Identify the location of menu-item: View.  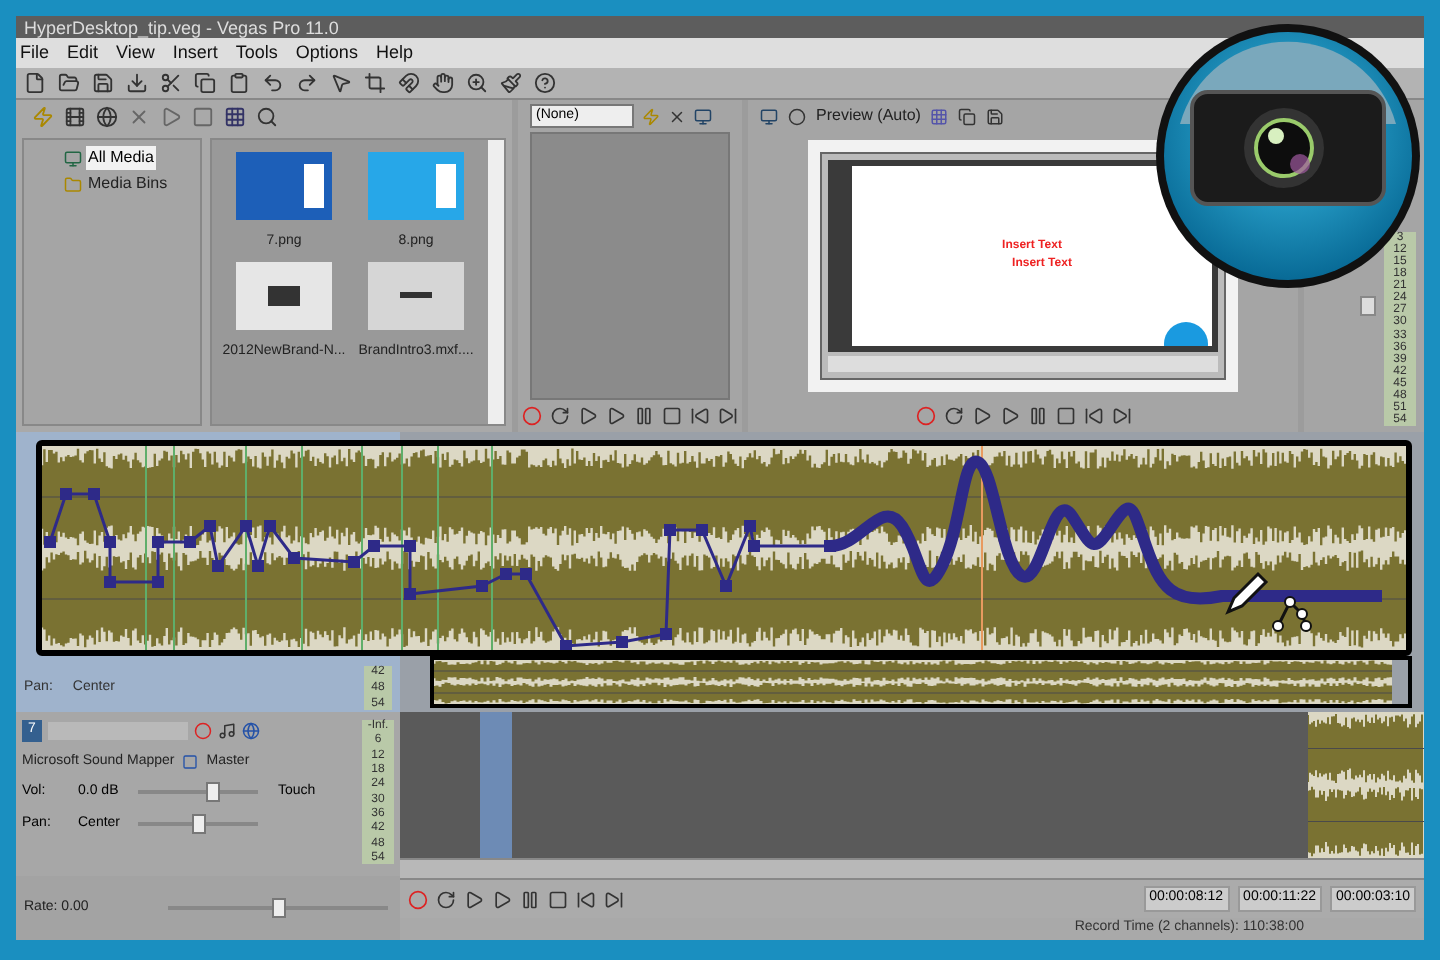
(135, 53).